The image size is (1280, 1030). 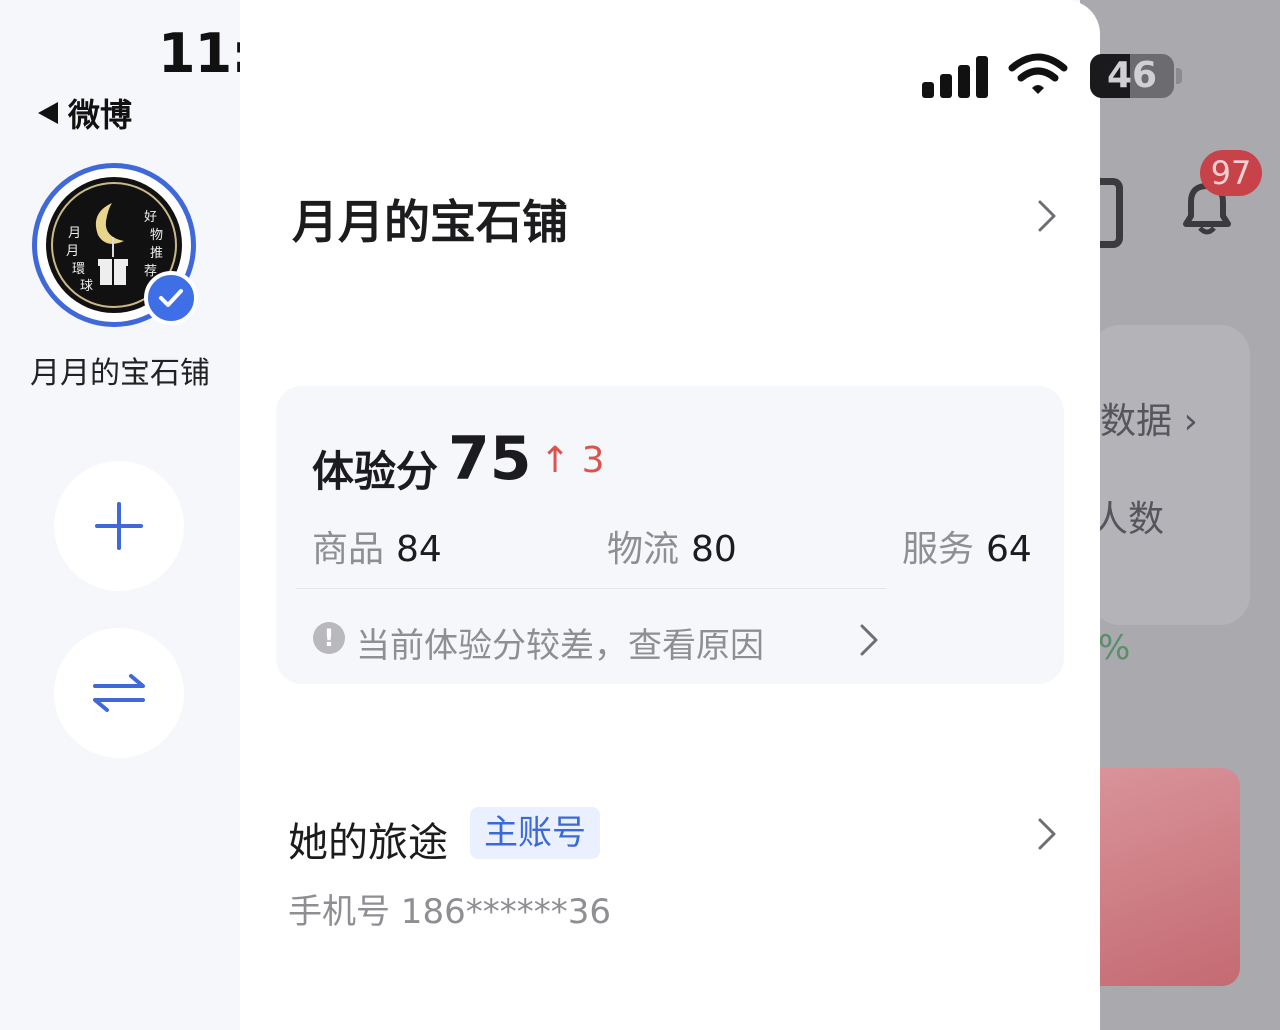 I want to click on background-card, so click(x=1170, y=475).